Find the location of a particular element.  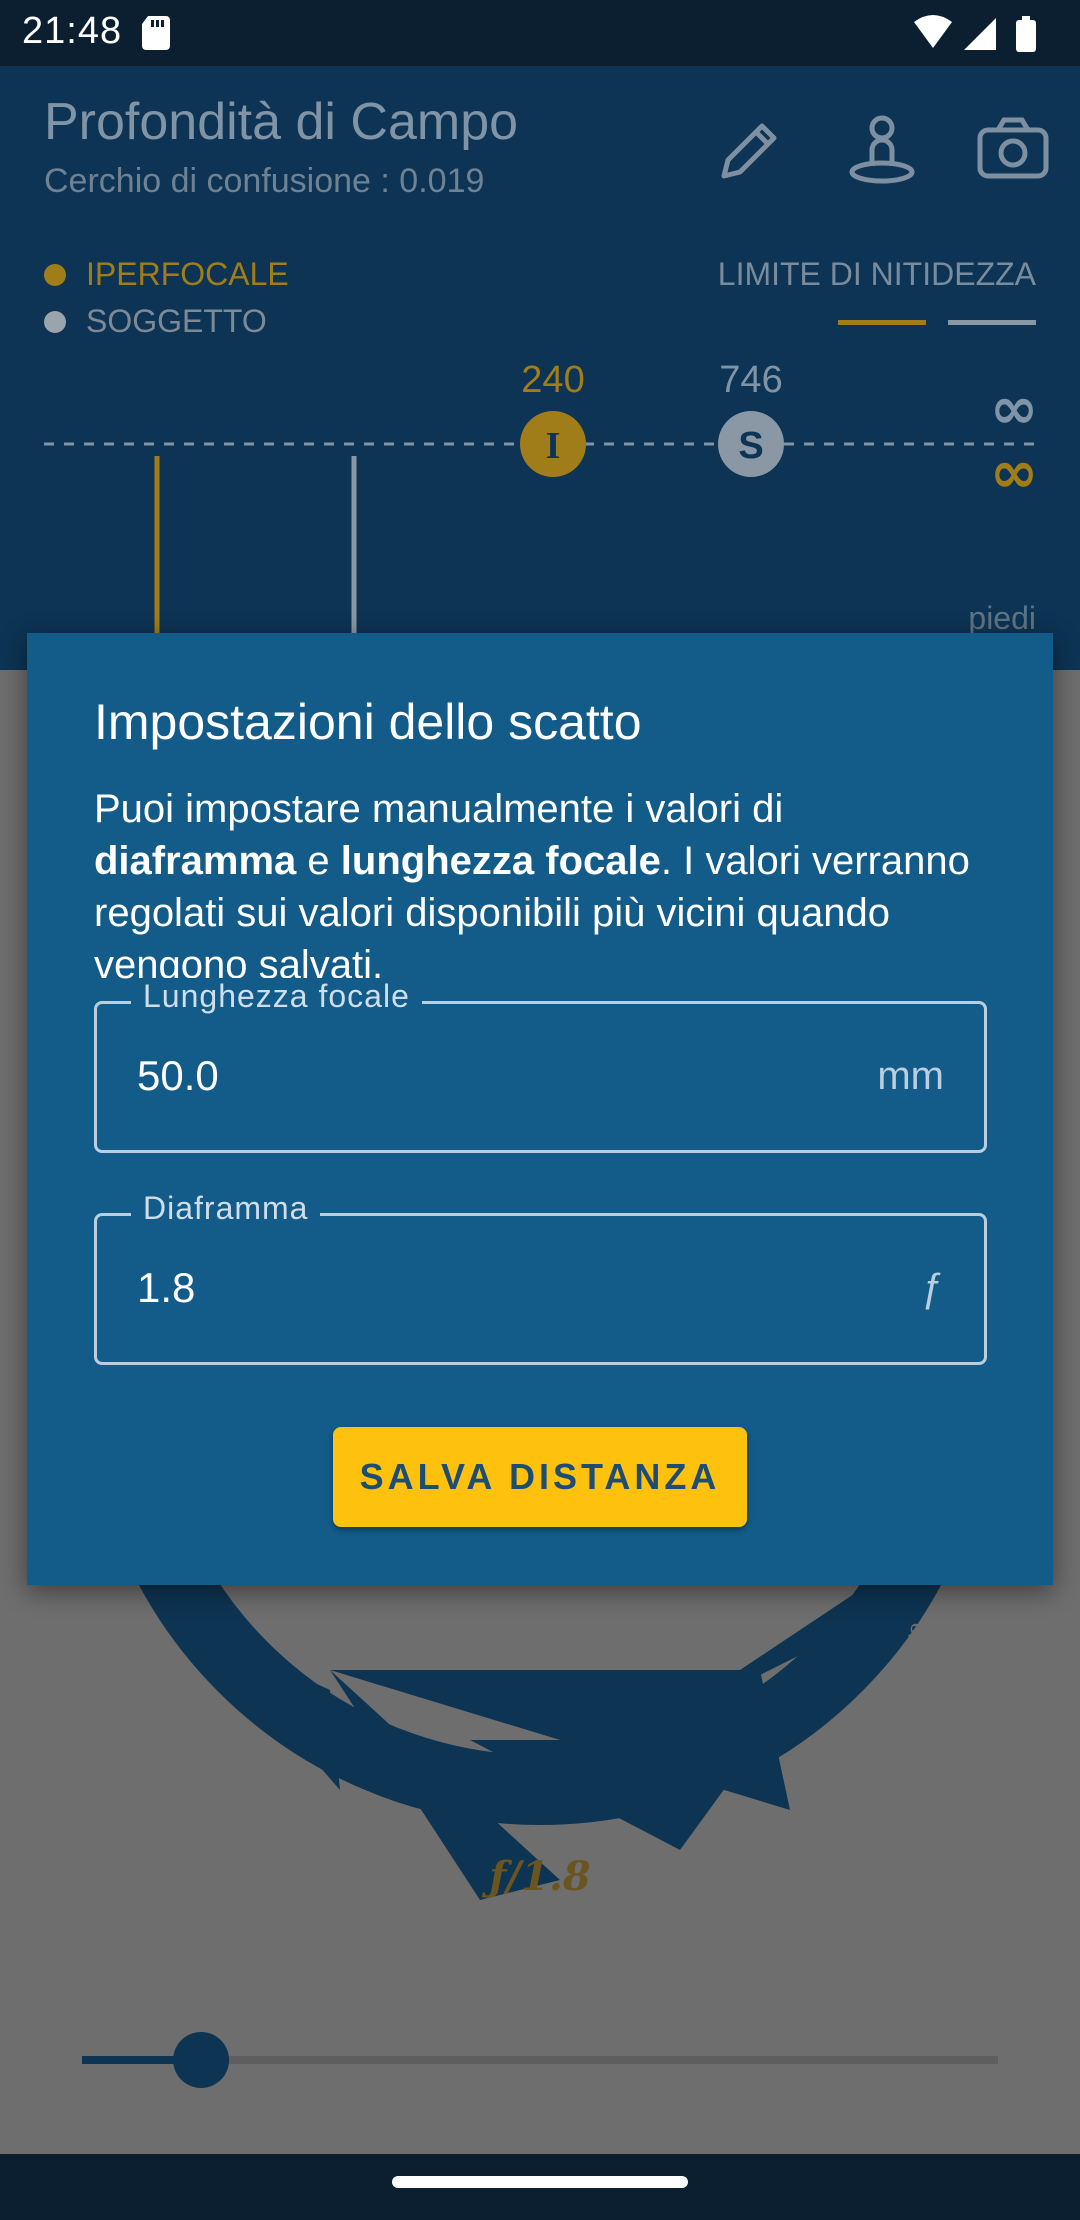

aperture-input is located at coordinates (487, 1288).